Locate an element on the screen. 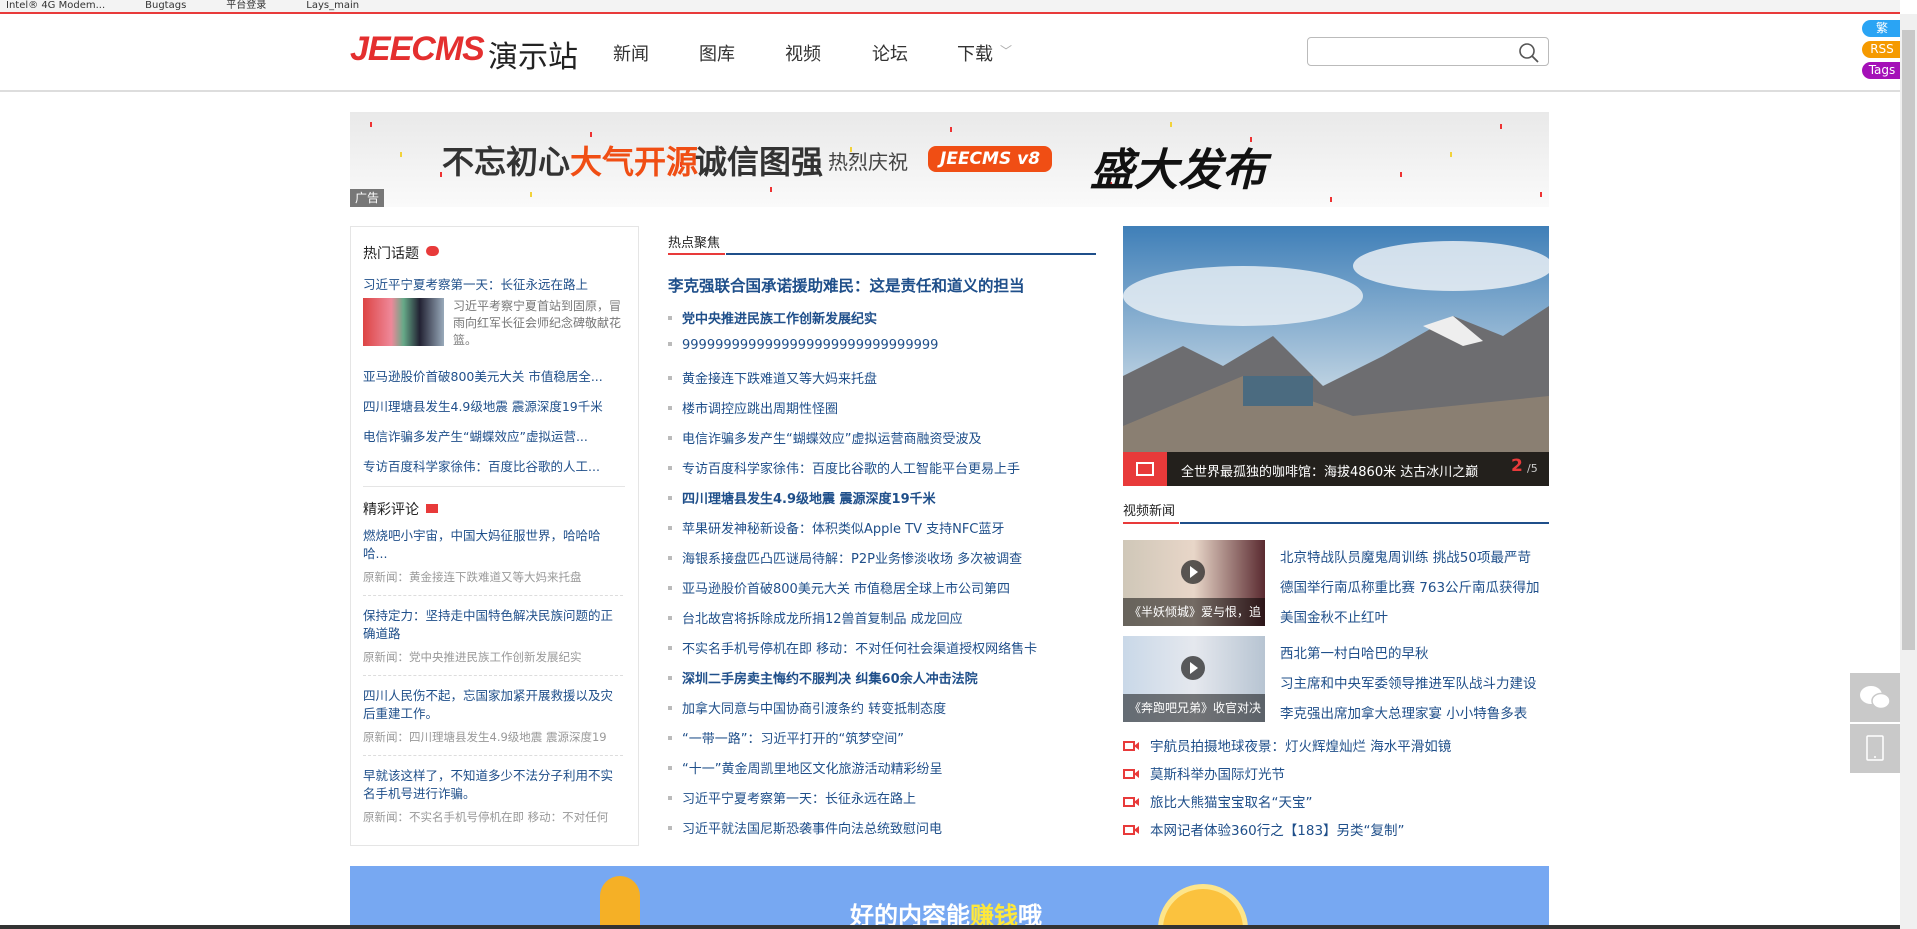  focus-title: 热点聚焦 is located at coordinates (694, 243).